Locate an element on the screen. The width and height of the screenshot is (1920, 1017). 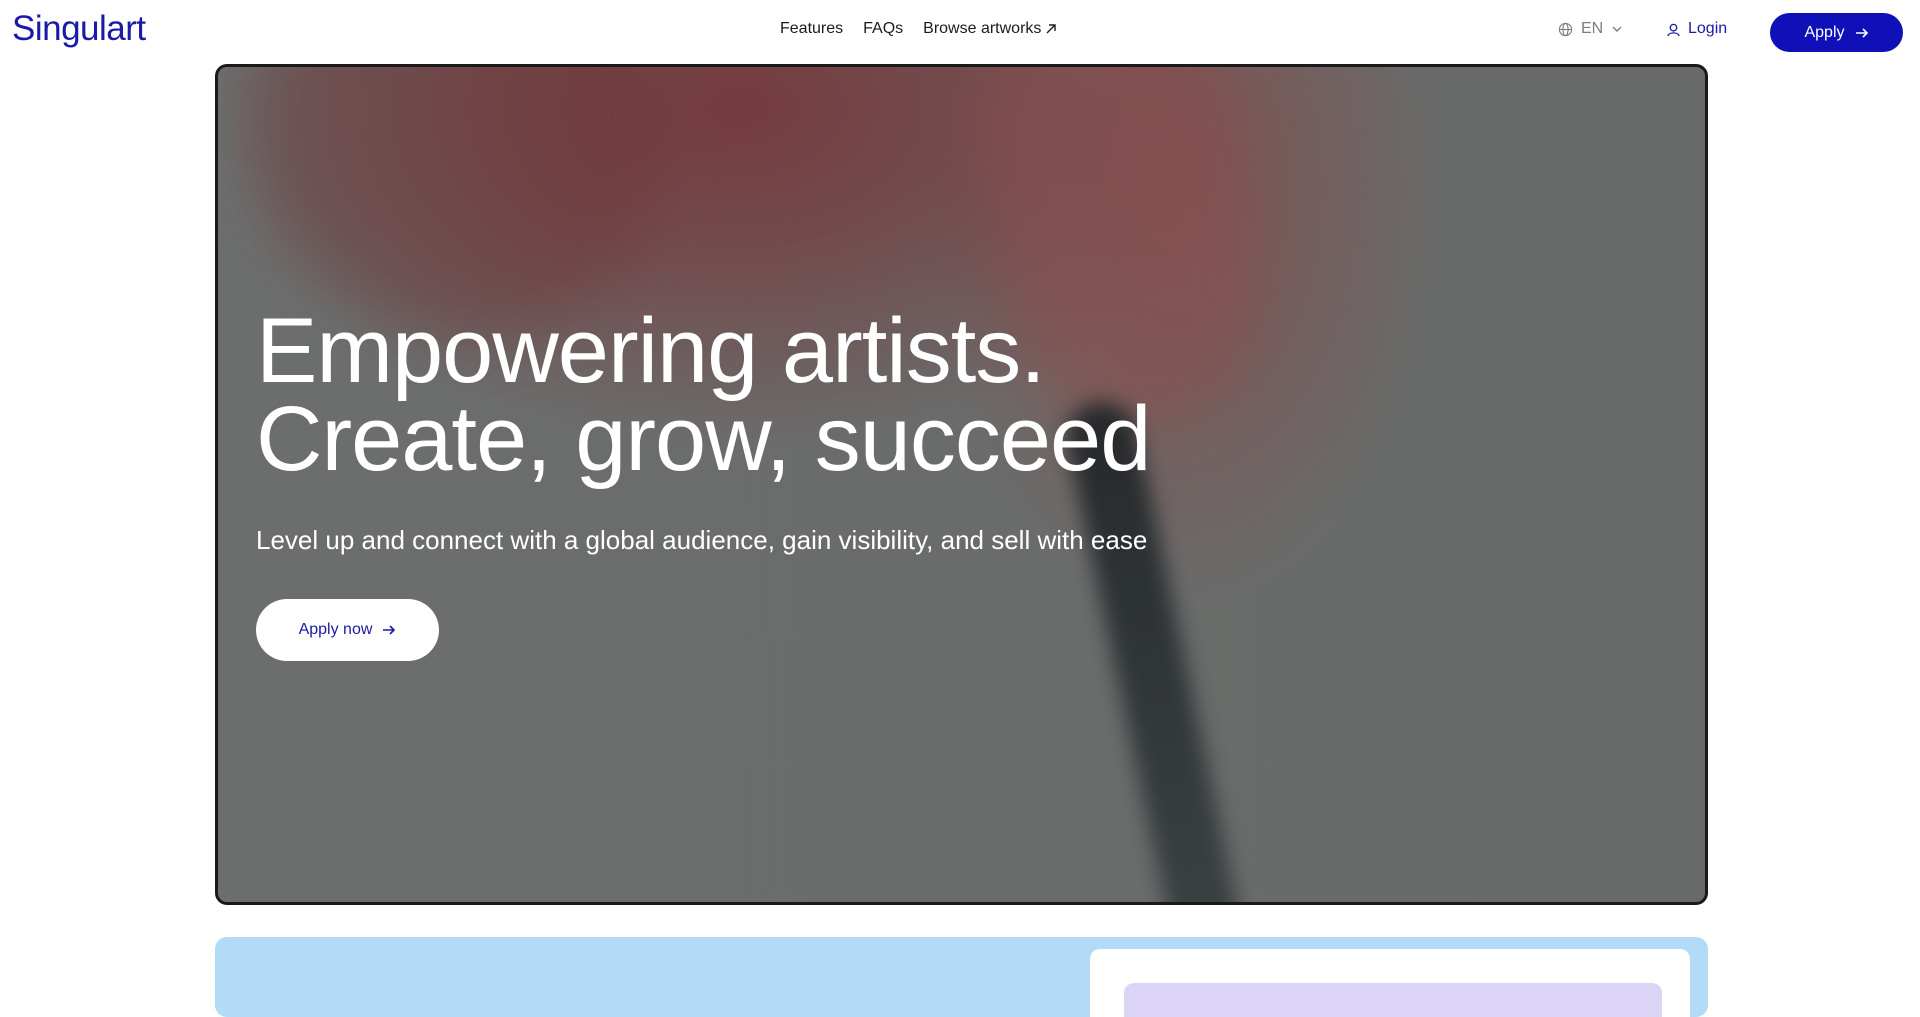
login-label: Login is located at coordinates (1708, 28).